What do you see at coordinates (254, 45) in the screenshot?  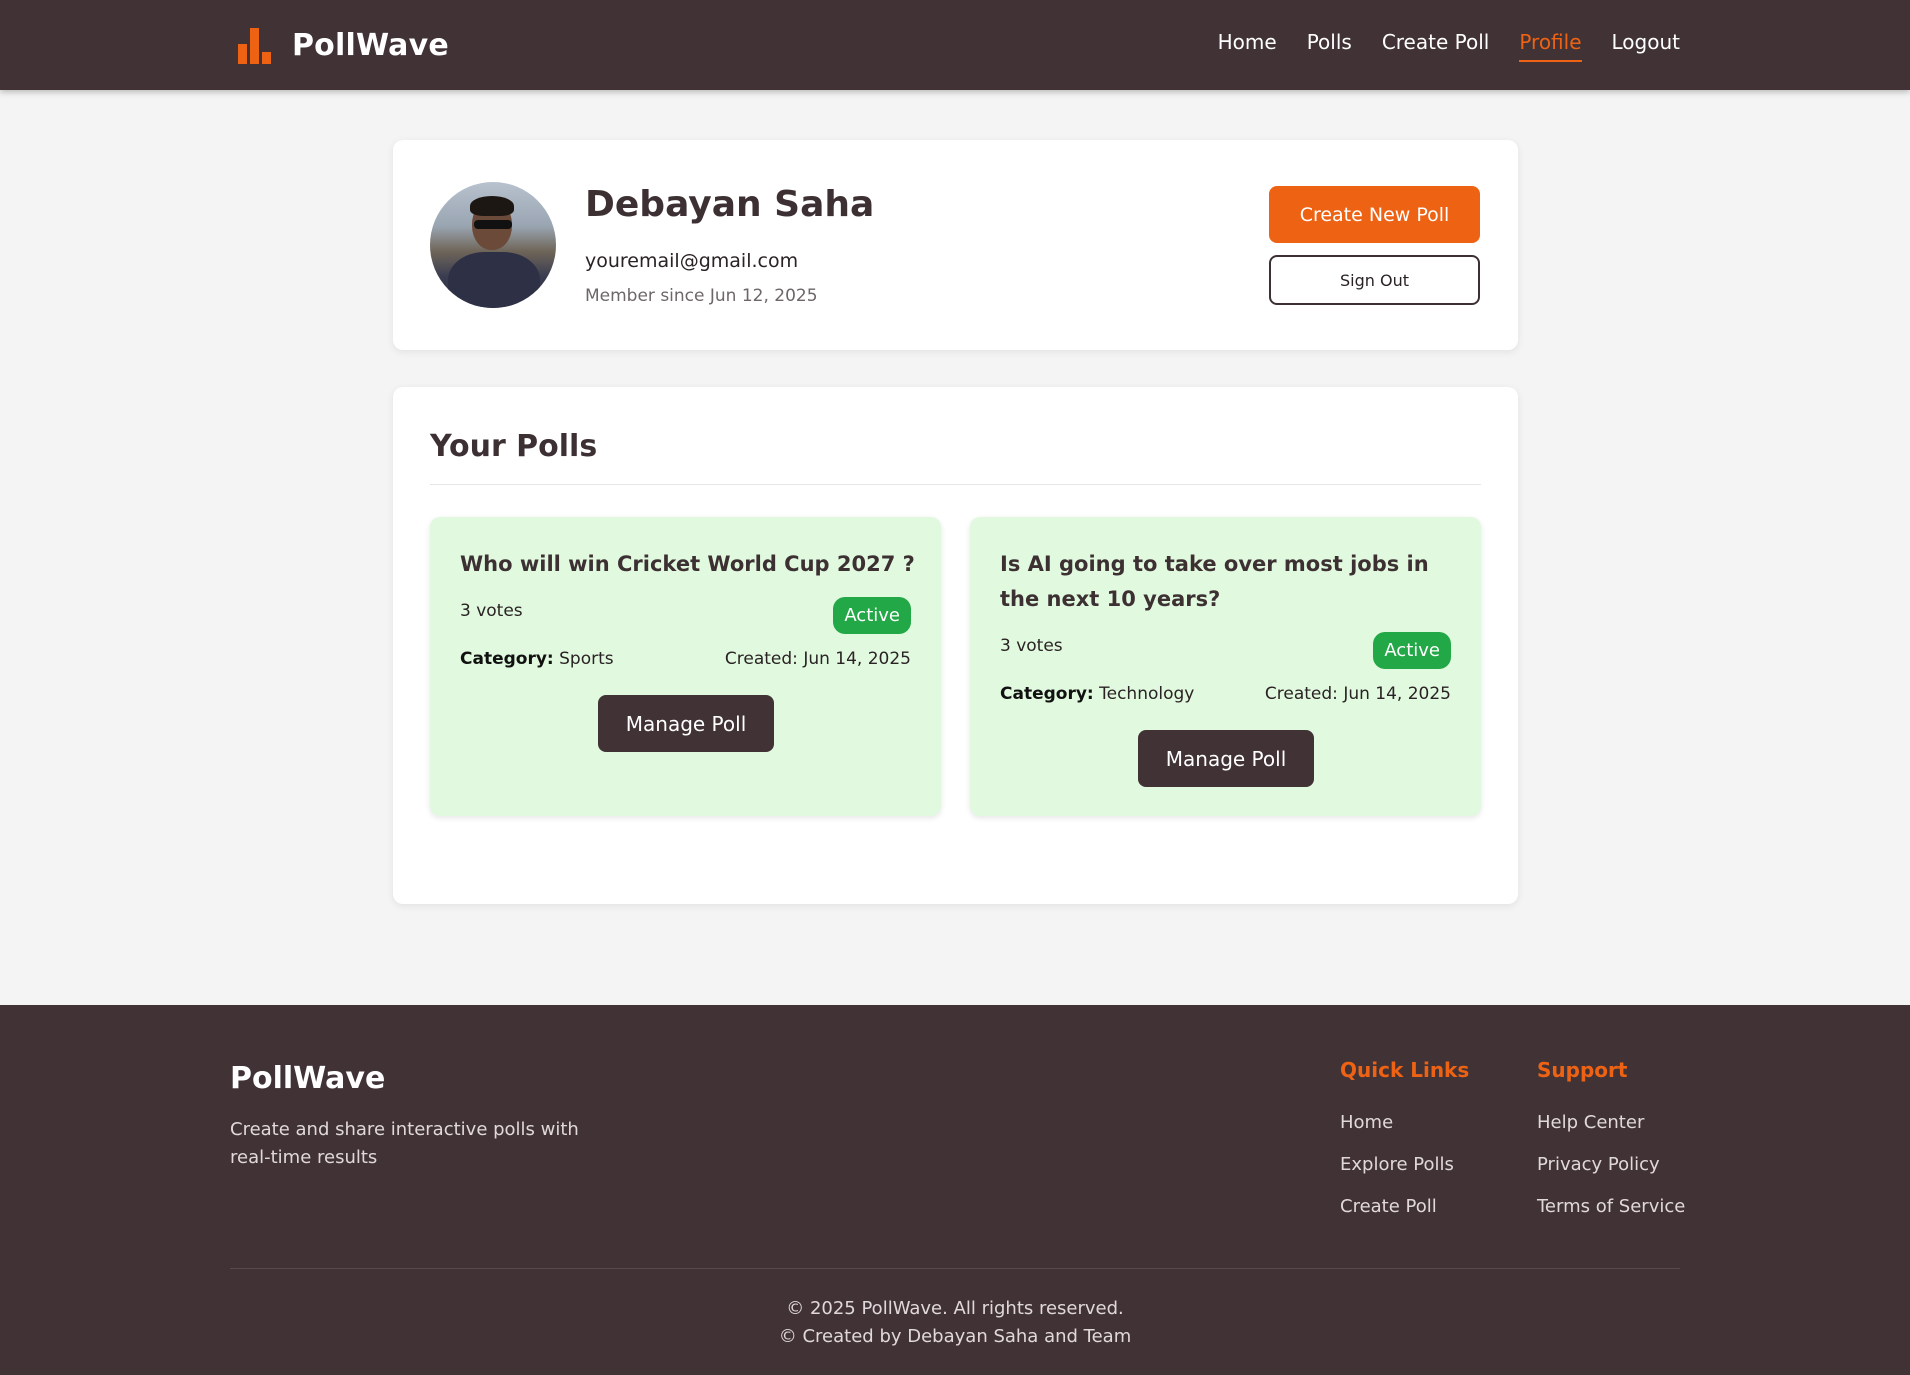 I see `bar-chart-logo-icon` at bounding box center [254, 45].